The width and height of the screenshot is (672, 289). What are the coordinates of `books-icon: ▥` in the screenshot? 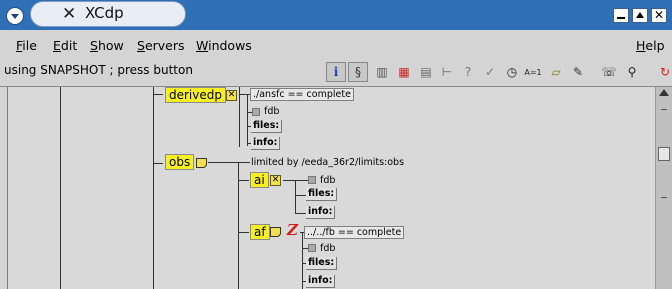 It's located at (382, 72).